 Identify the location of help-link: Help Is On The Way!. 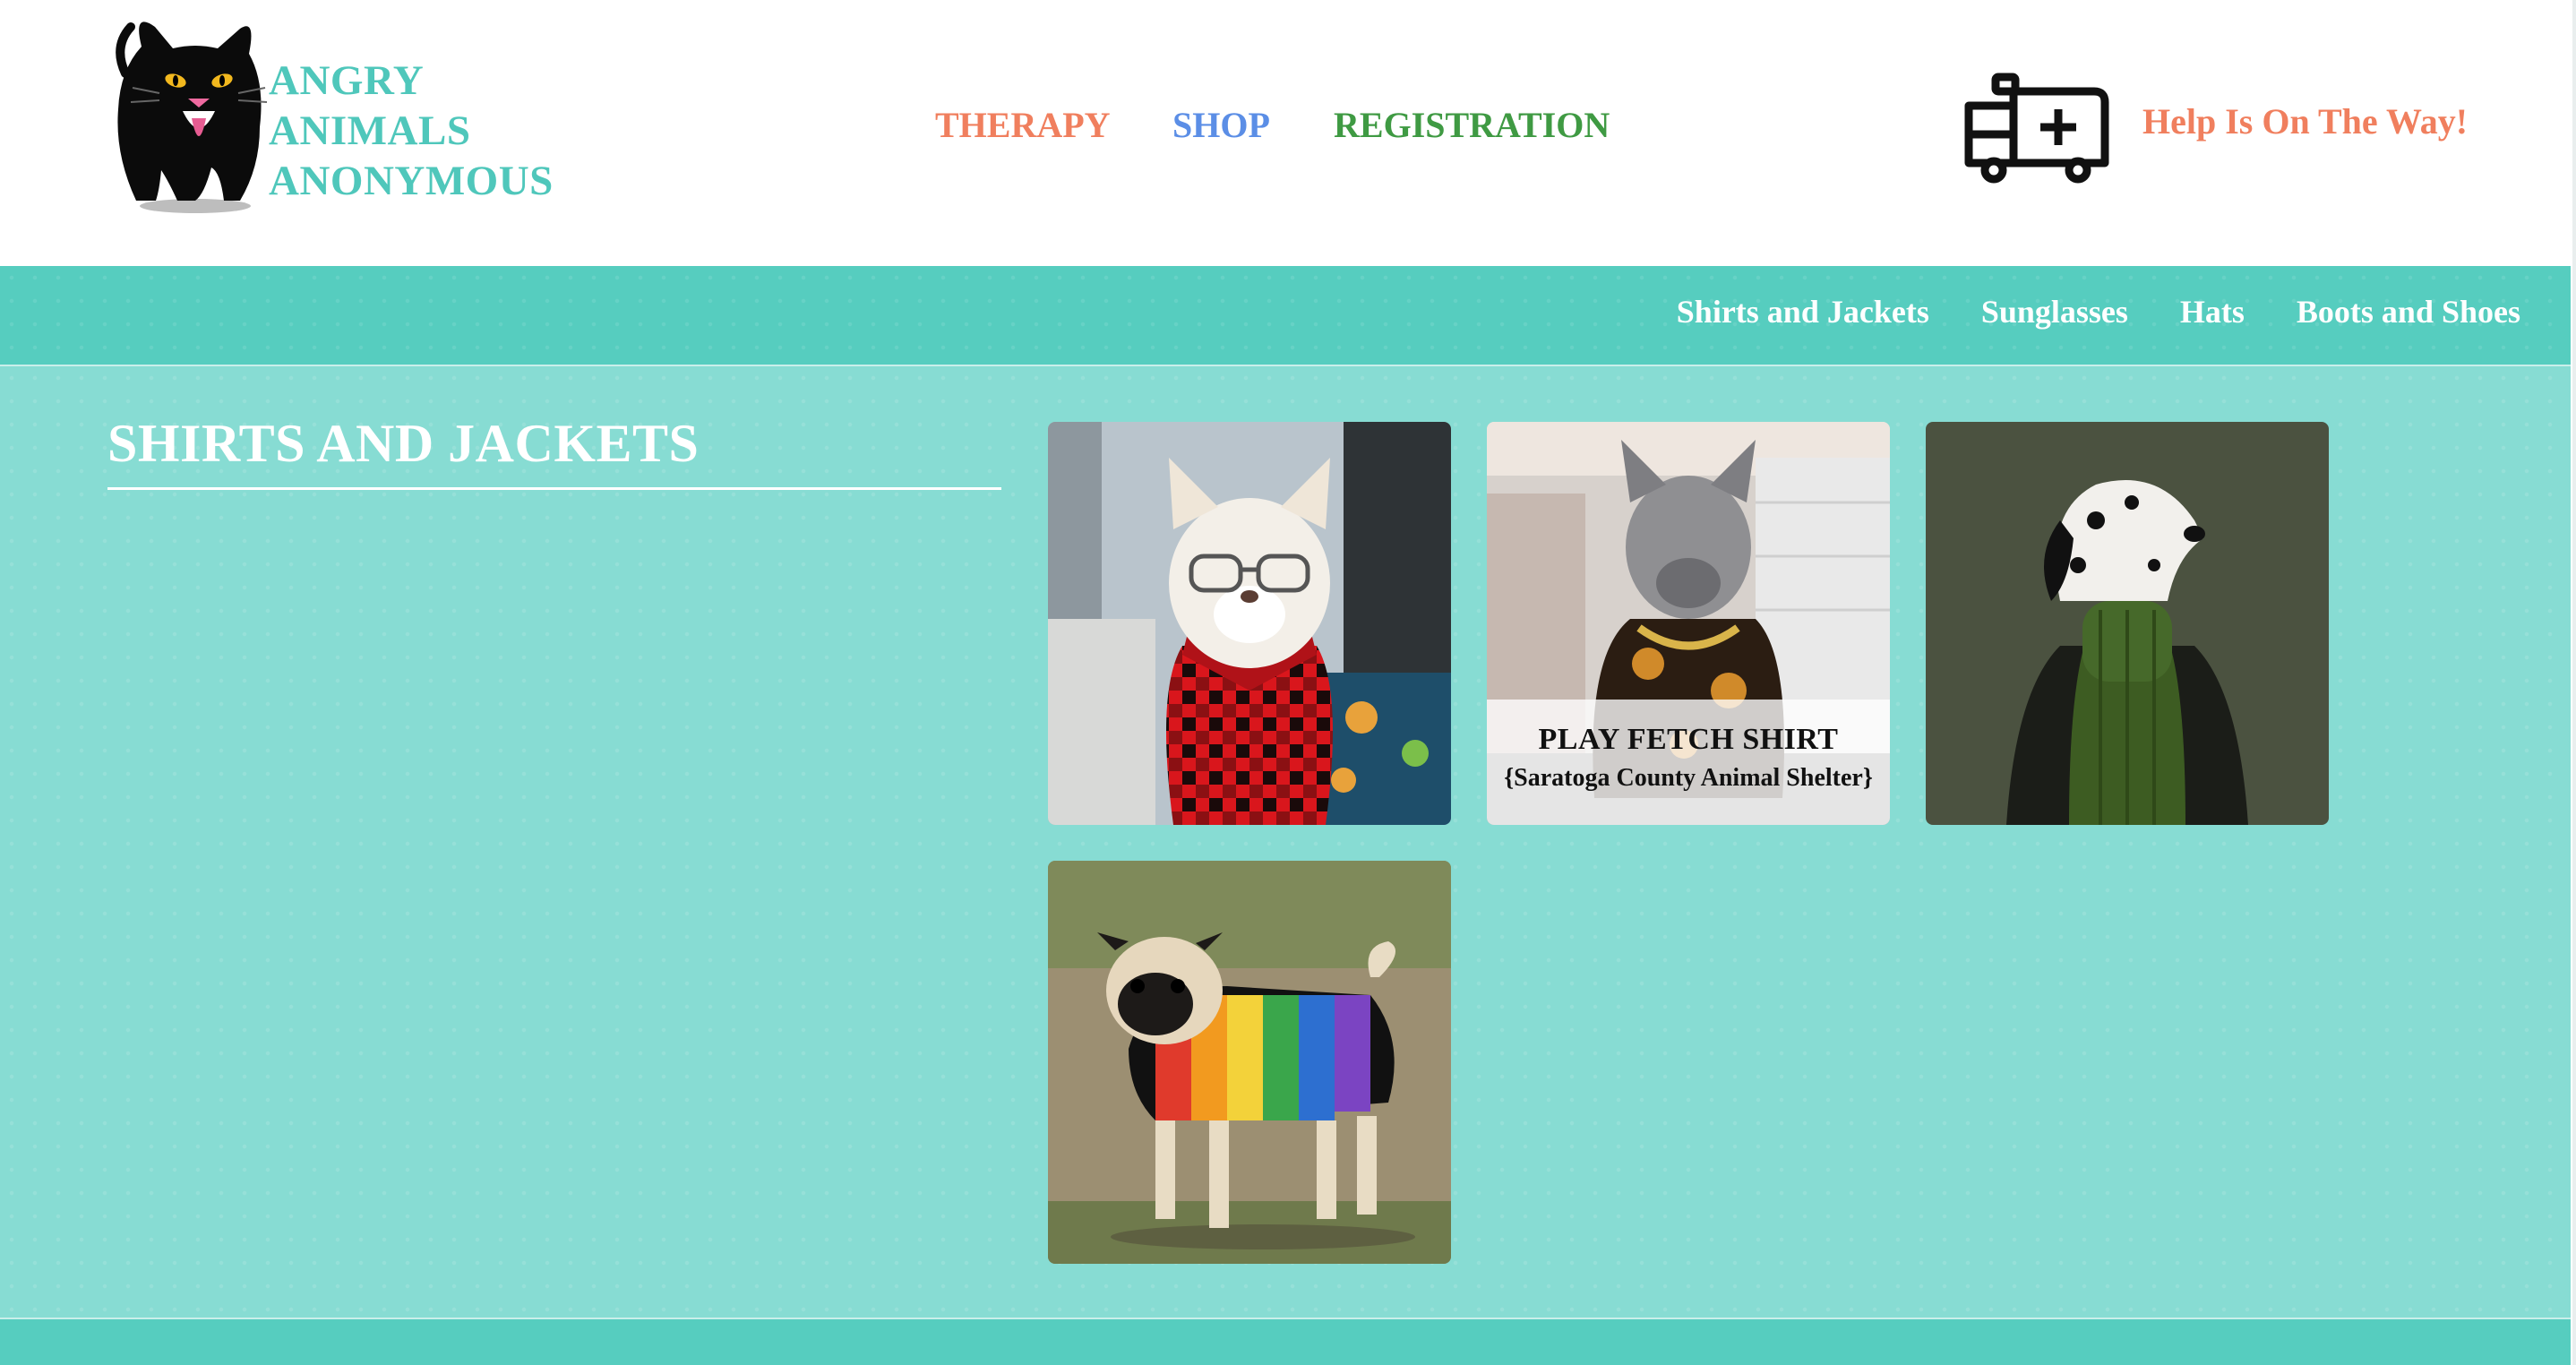
(2305, 121).